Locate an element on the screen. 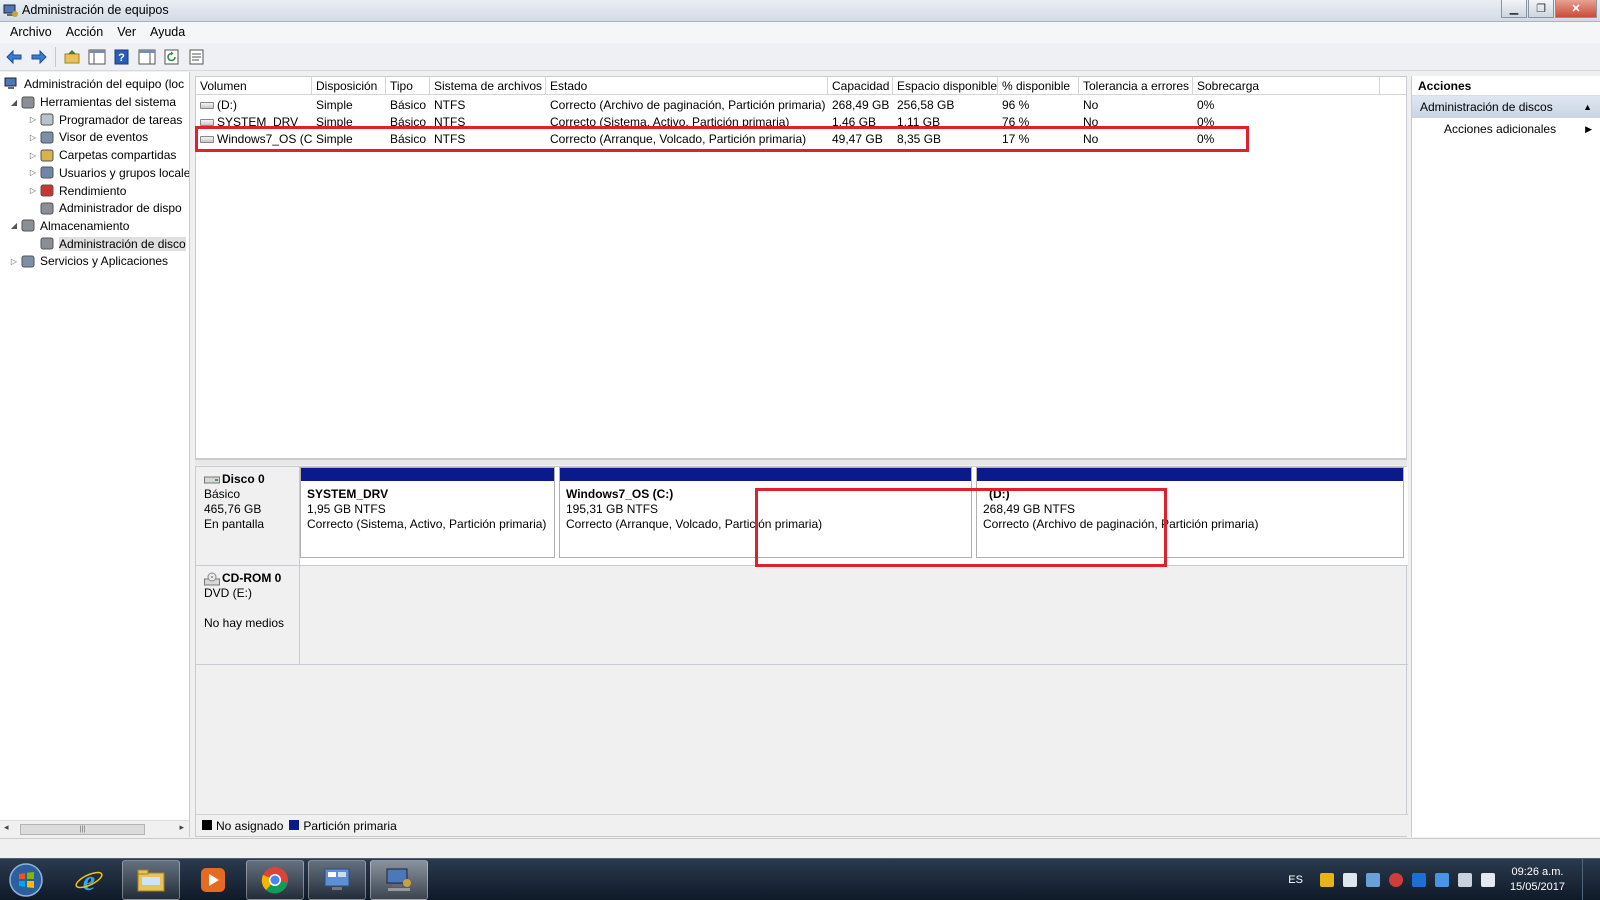  control-panel-icon is located at coordinates (337, 879).